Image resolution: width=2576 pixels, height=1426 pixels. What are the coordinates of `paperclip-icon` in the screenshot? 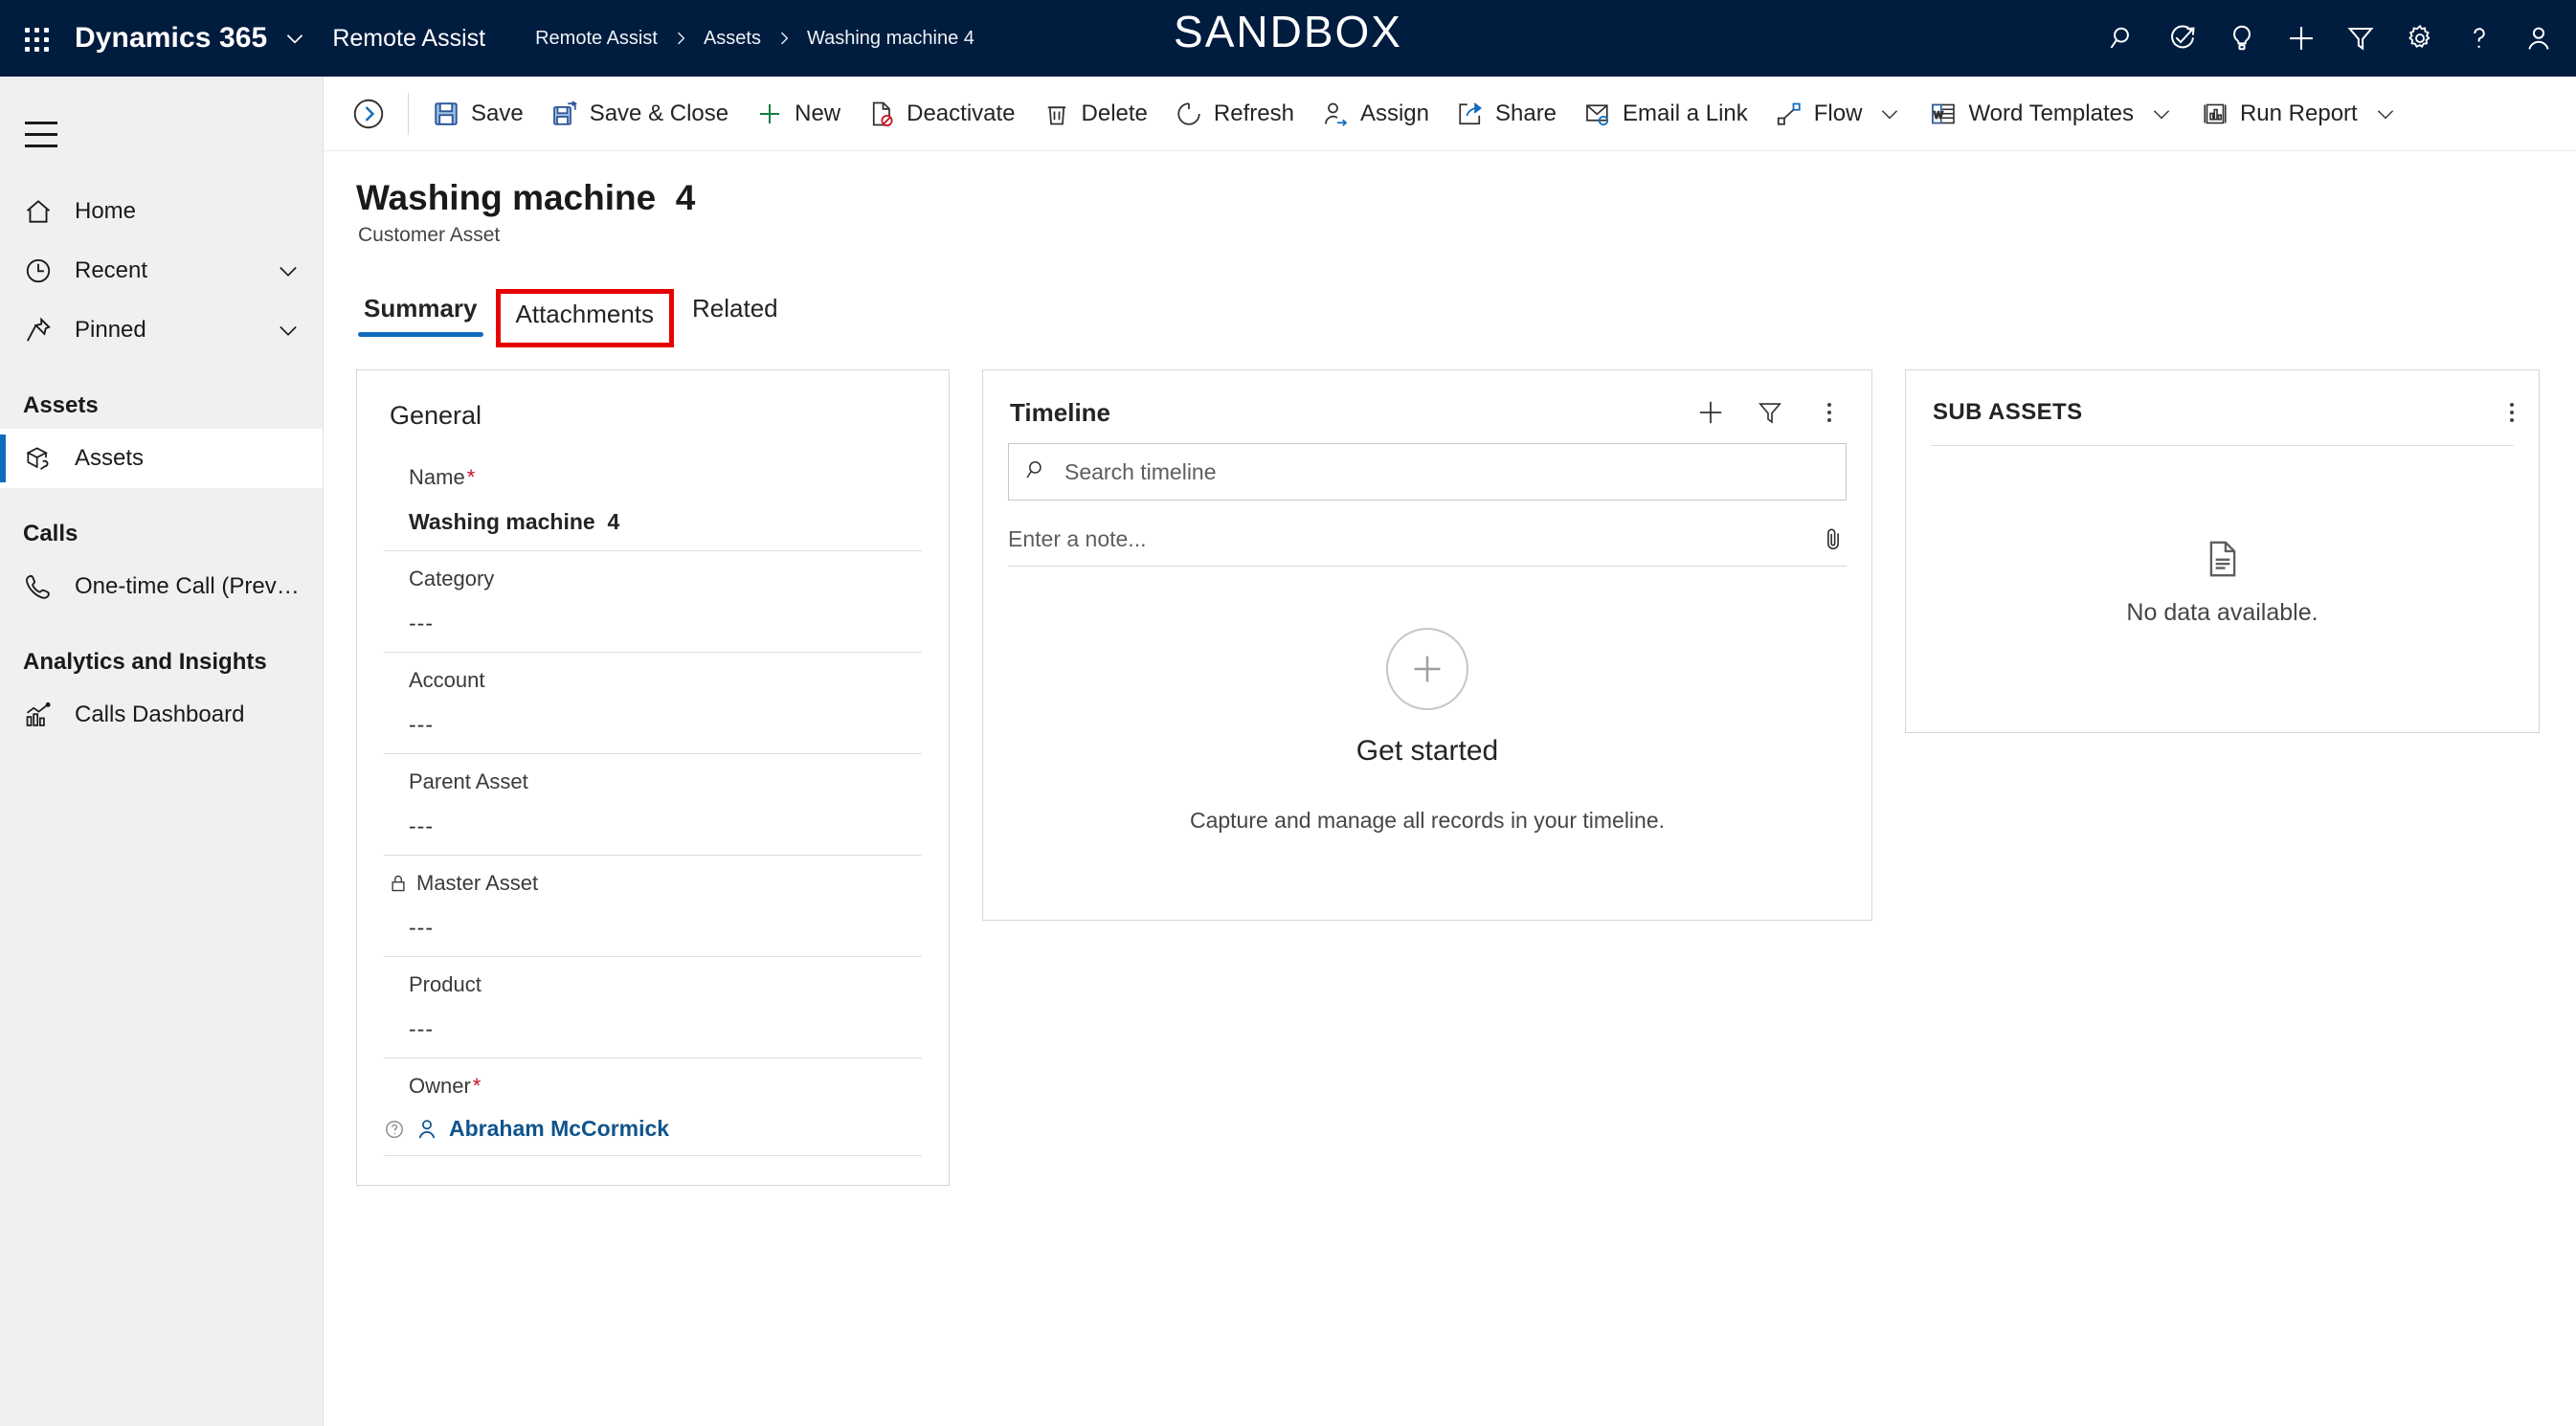 It's located at (1834, 538).